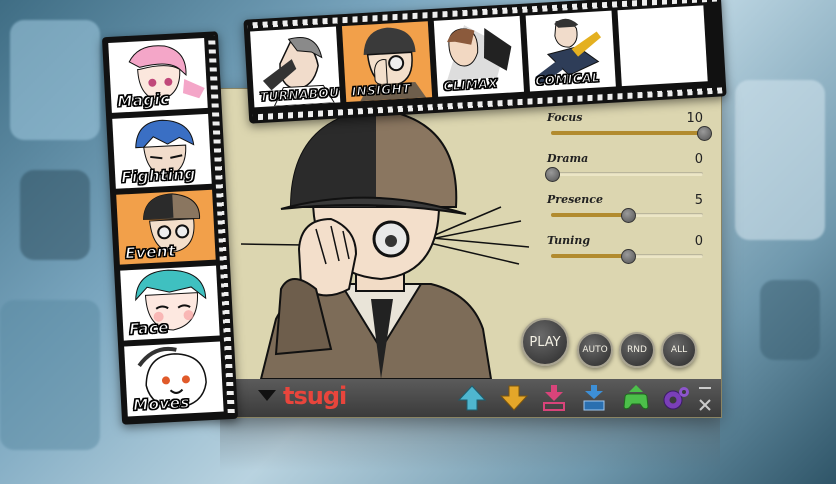 This screenshot has height=484, width=836. I want to click on export-icon, so click(594, 398).